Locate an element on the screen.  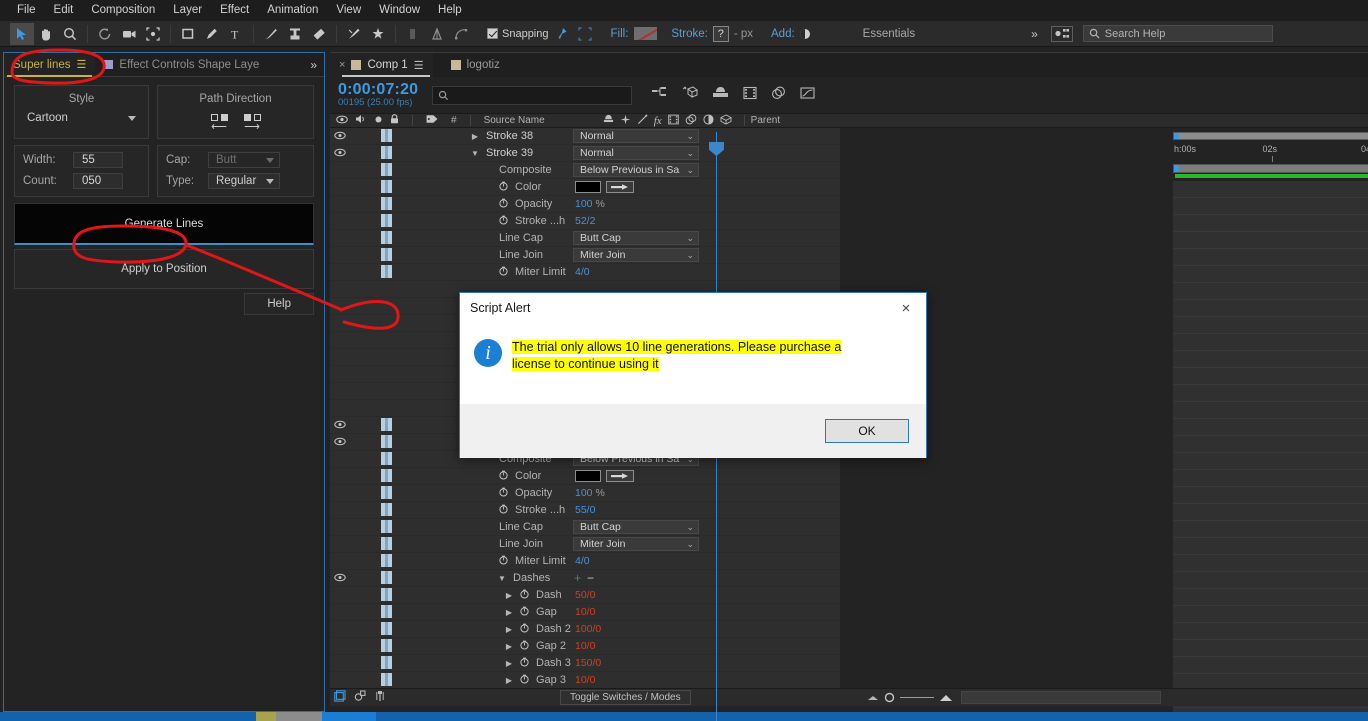
stroke-swatch: ? is located at coordinates (720, 33).